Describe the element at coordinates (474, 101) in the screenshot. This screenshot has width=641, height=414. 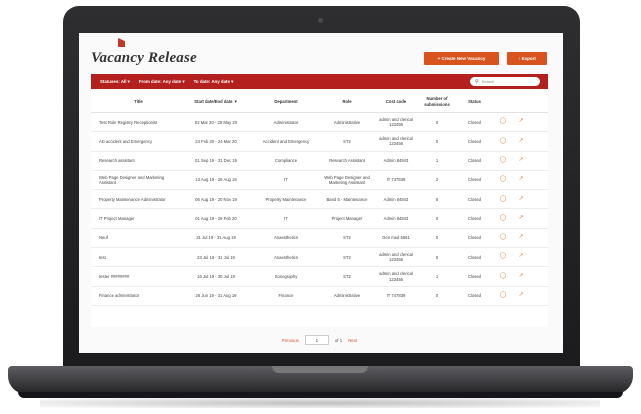
I see `header-status: Status` at that location.